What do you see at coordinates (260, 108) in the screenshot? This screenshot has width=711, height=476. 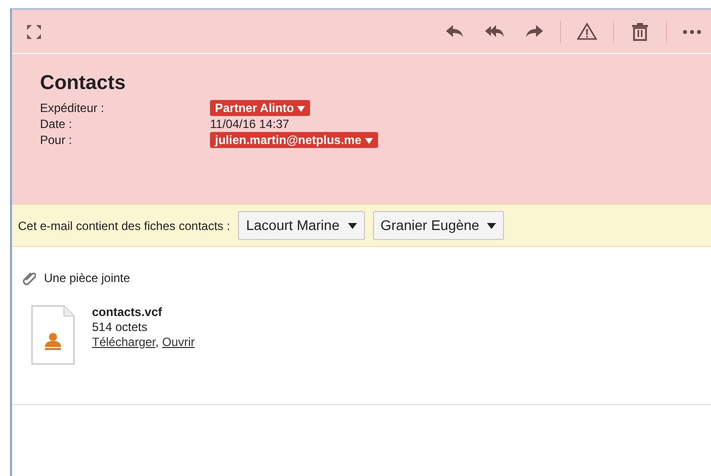 I see `address-tag: Partner Alinto` at bounding box center [260, 108].